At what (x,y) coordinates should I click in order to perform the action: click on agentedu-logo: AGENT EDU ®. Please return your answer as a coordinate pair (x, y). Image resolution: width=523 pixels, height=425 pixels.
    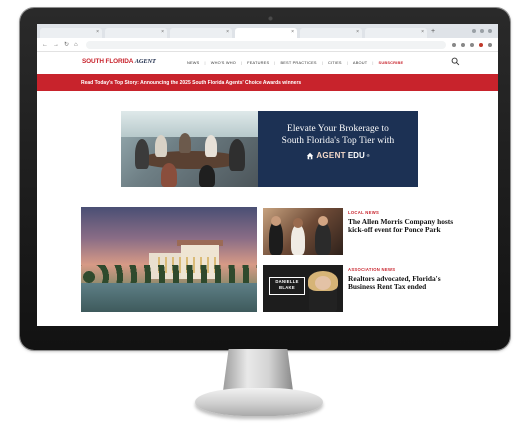
    Looking at the image, I should click on (338, 155).